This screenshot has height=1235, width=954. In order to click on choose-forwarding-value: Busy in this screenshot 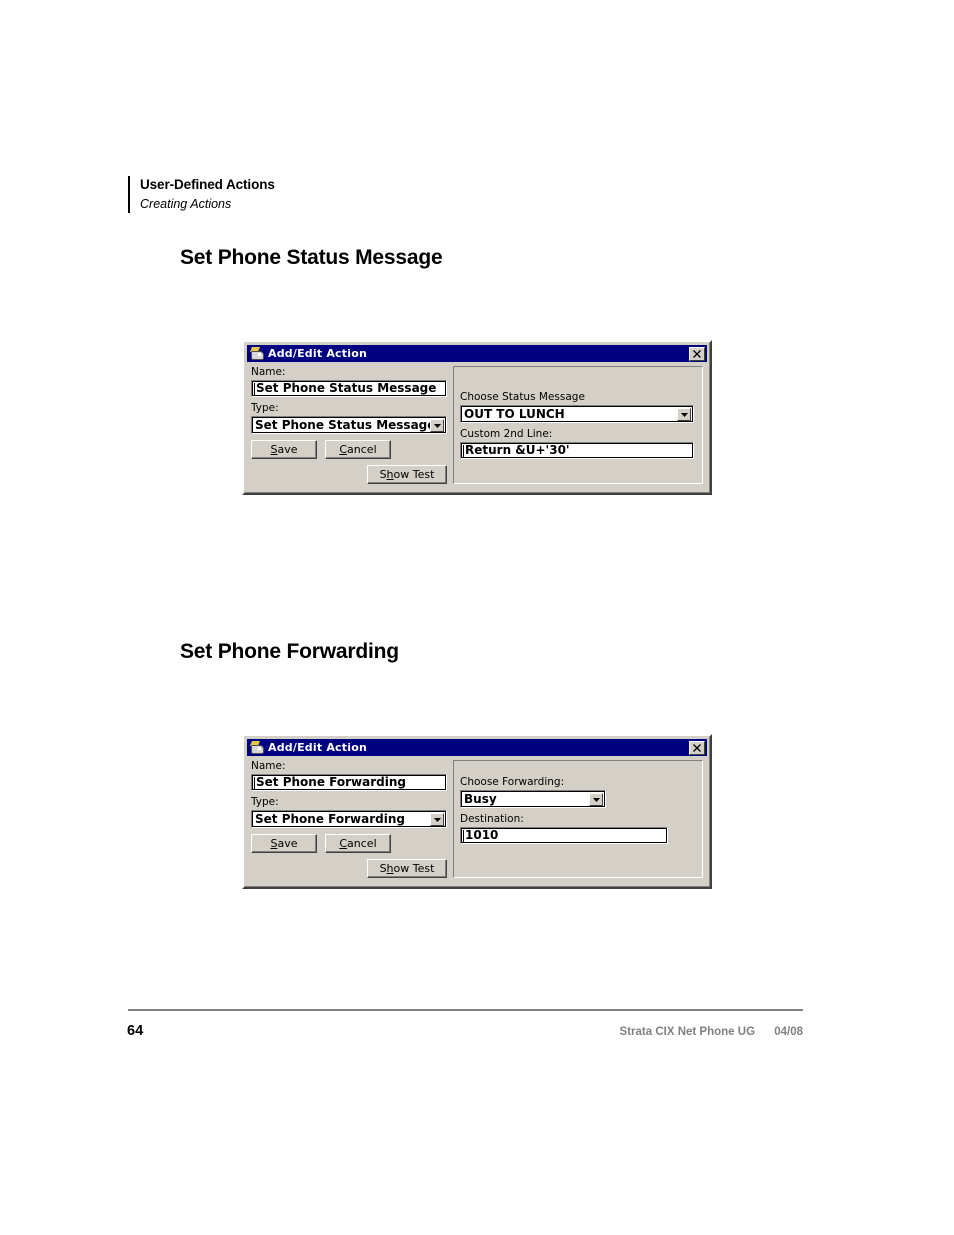, I will do `click(480, 799)`.